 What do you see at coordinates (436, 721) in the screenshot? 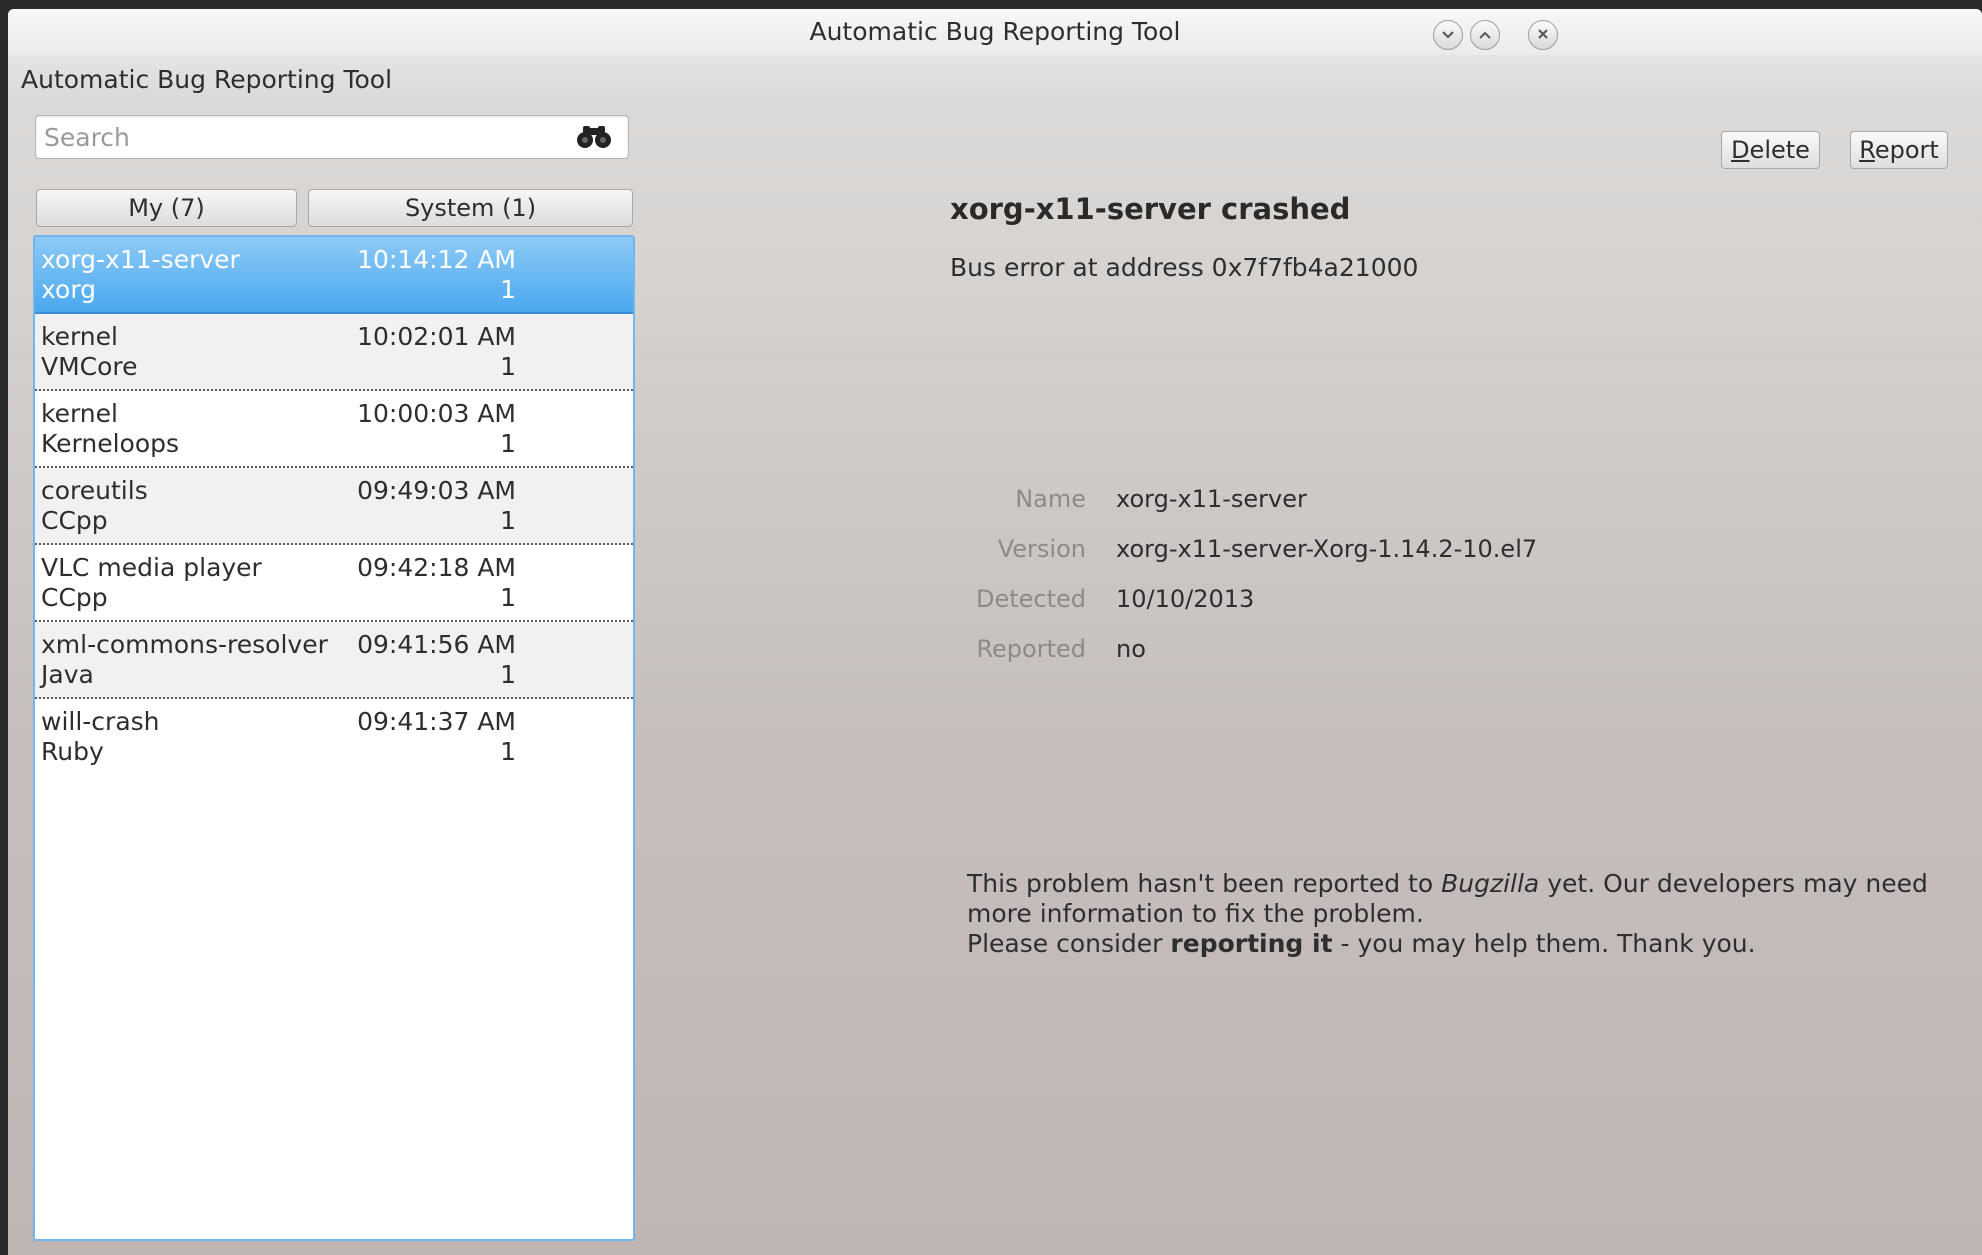
I see `problem-time: 09:41:37 AM` at bounding box center [436, 721].